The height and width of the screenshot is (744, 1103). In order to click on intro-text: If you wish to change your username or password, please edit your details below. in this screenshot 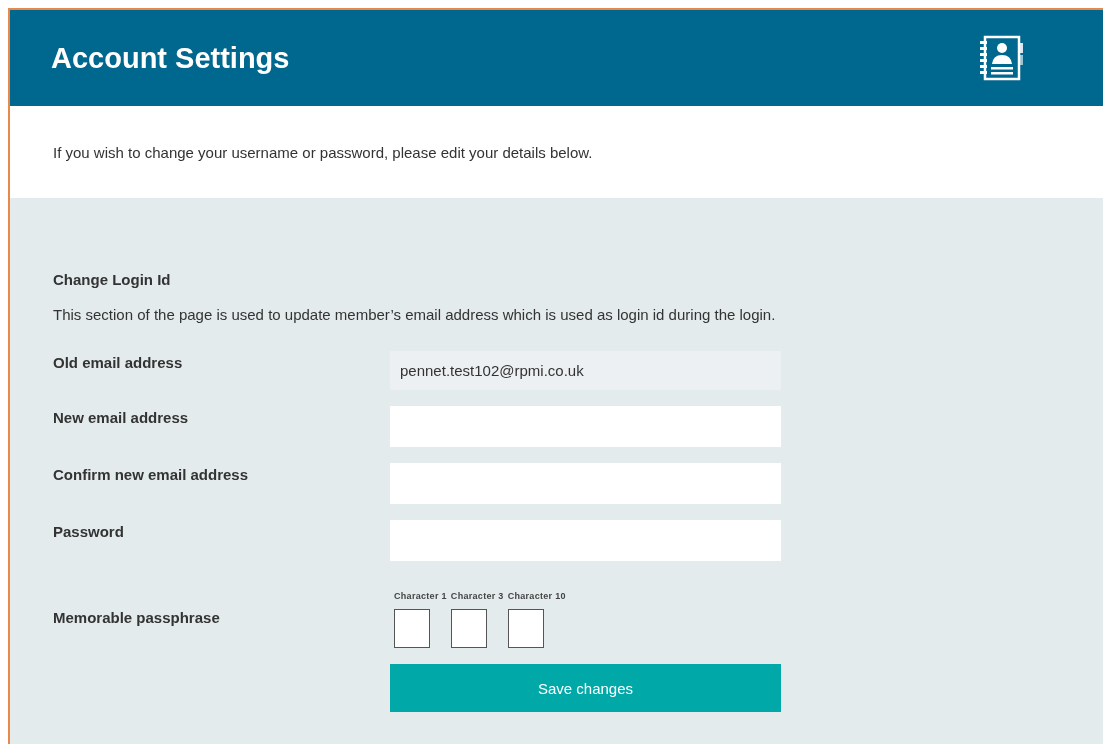, I will do `click(323, 152)`.